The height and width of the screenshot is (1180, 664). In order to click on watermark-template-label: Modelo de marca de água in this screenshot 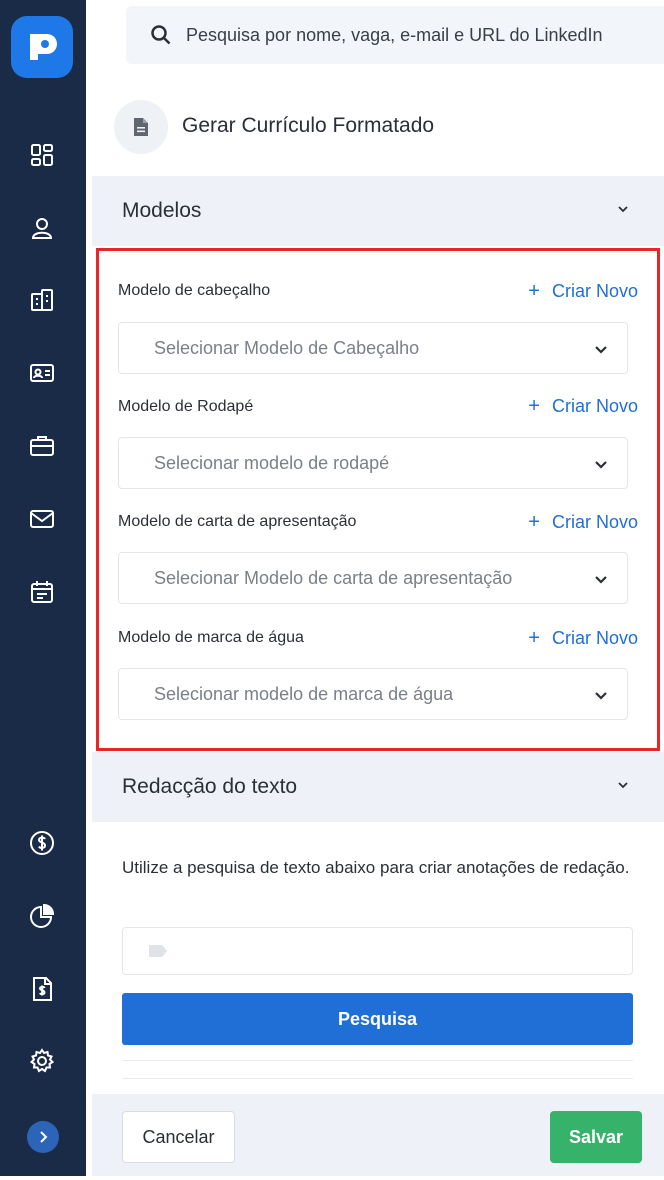, I will do `click(211, 637)`.